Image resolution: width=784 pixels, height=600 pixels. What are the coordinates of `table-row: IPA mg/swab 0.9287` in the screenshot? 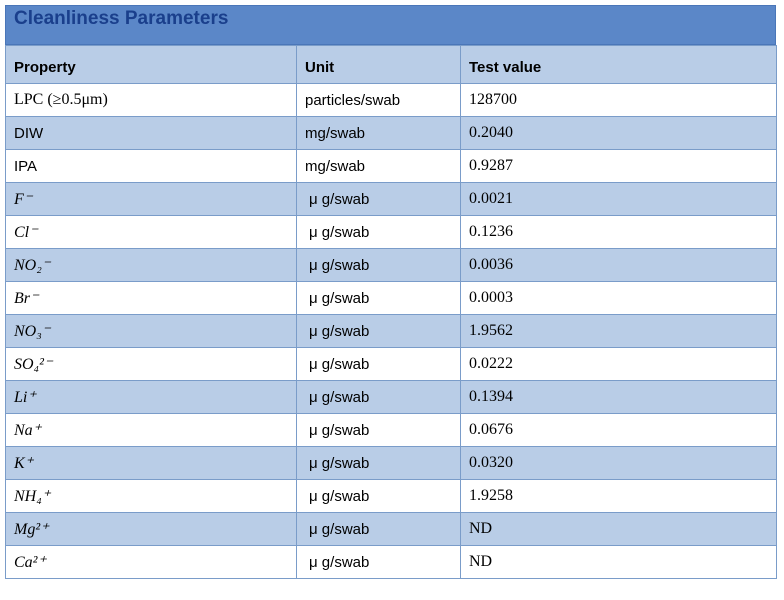 It's located at (391, 166).